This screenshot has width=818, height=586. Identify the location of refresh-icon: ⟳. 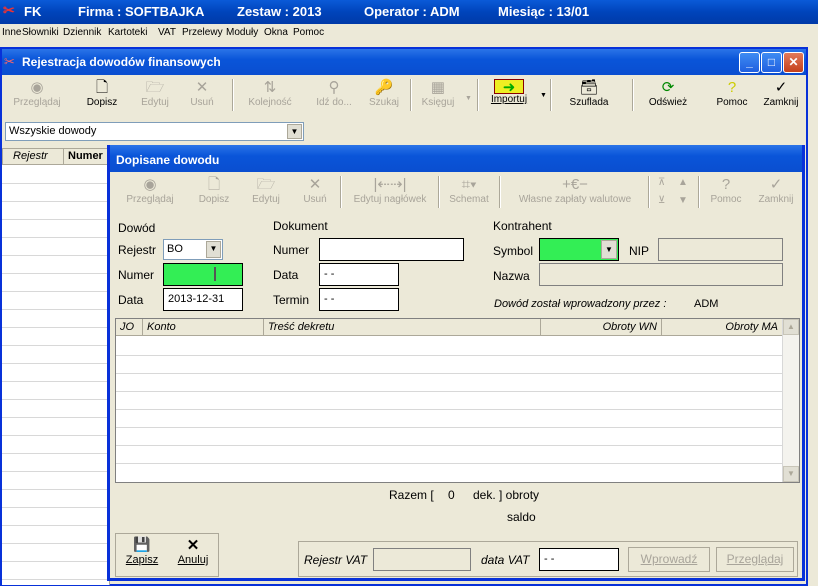
(668, 87).